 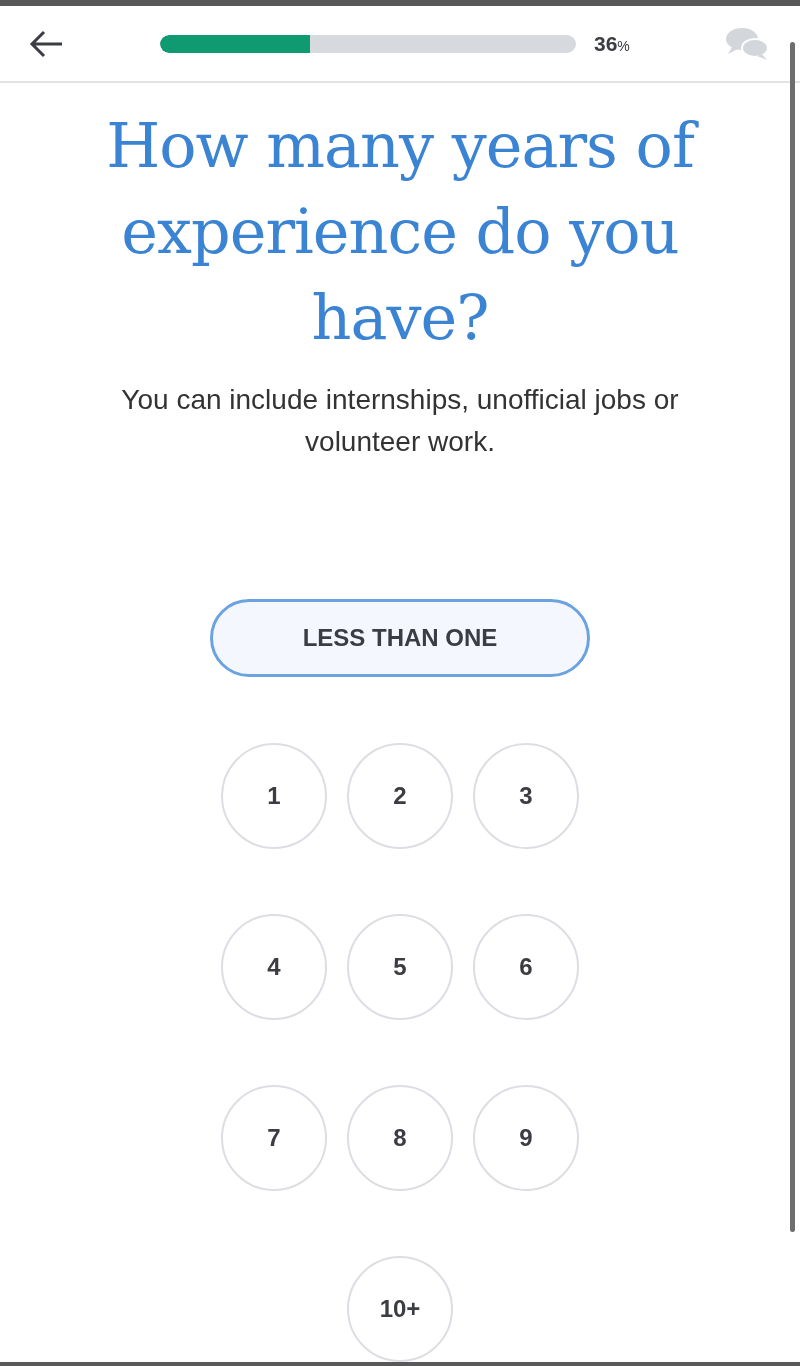 What do you see at coordinates (526, 967) in the screenshot?
I see `answer-option: 6` at bounding box center [526, 967].